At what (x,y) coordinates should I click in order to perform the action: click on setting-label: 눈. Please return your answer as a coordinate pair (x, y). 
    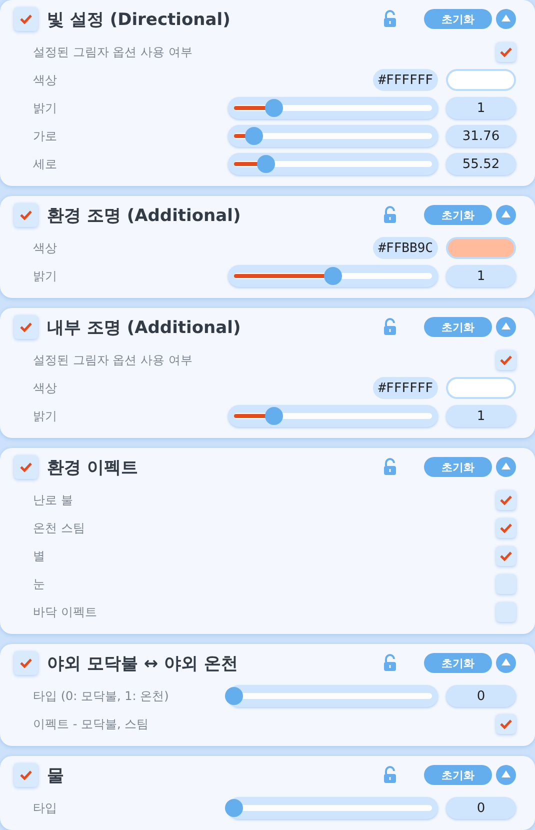
    Looking at the image, I should click on (39, 584).